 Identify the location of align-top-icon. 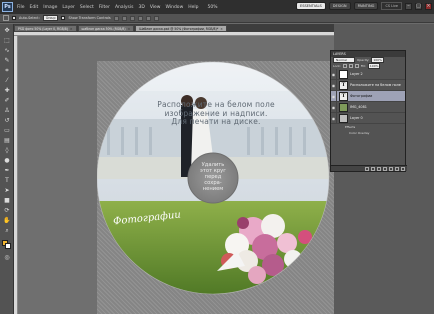
(116, 18).